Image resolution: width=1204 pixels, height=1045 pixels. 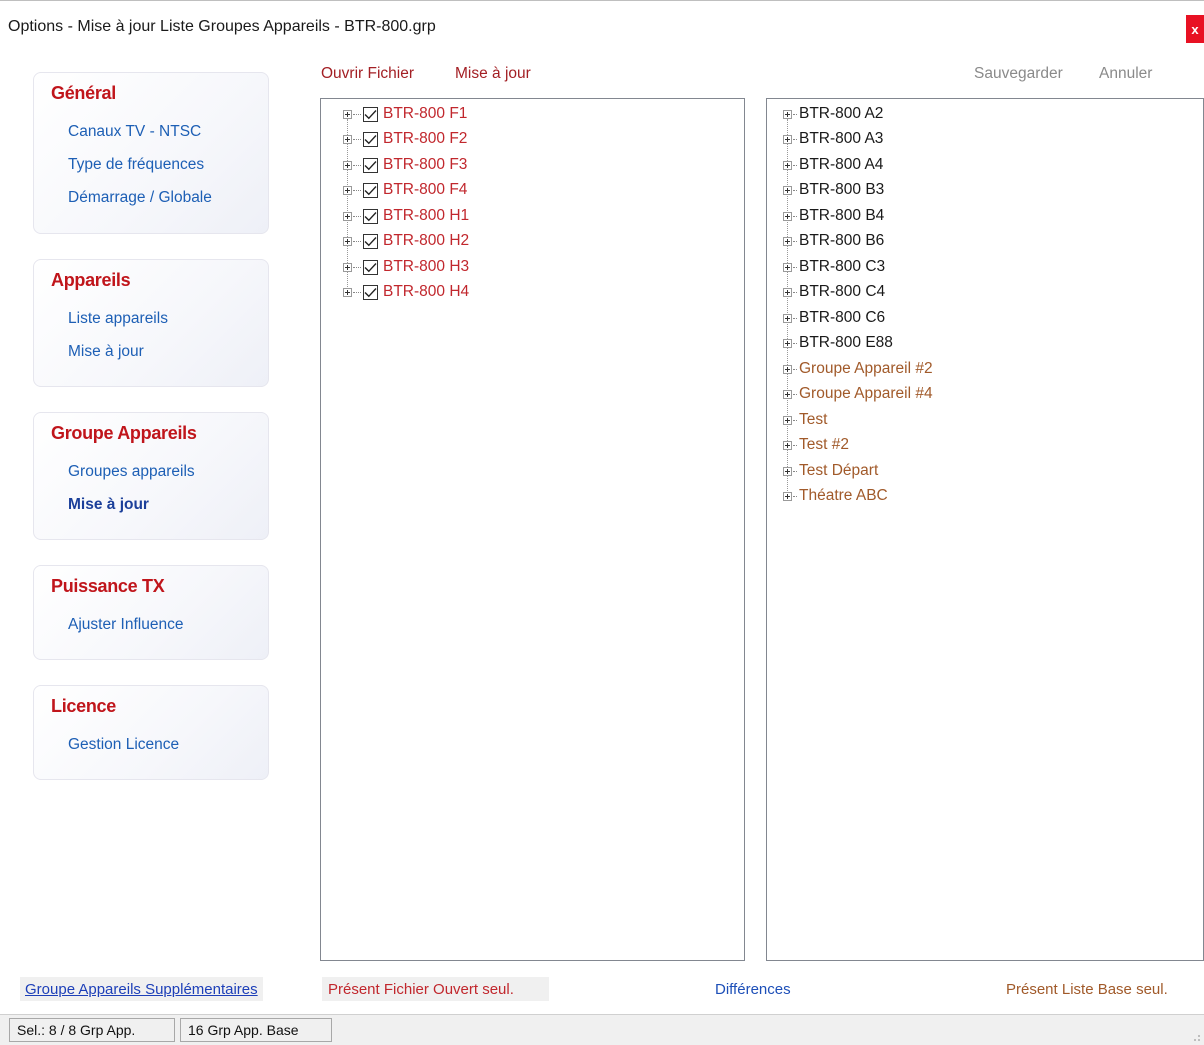 I want to click on tree-item: Groupe Appareil #2, so click(x=858, y=369).